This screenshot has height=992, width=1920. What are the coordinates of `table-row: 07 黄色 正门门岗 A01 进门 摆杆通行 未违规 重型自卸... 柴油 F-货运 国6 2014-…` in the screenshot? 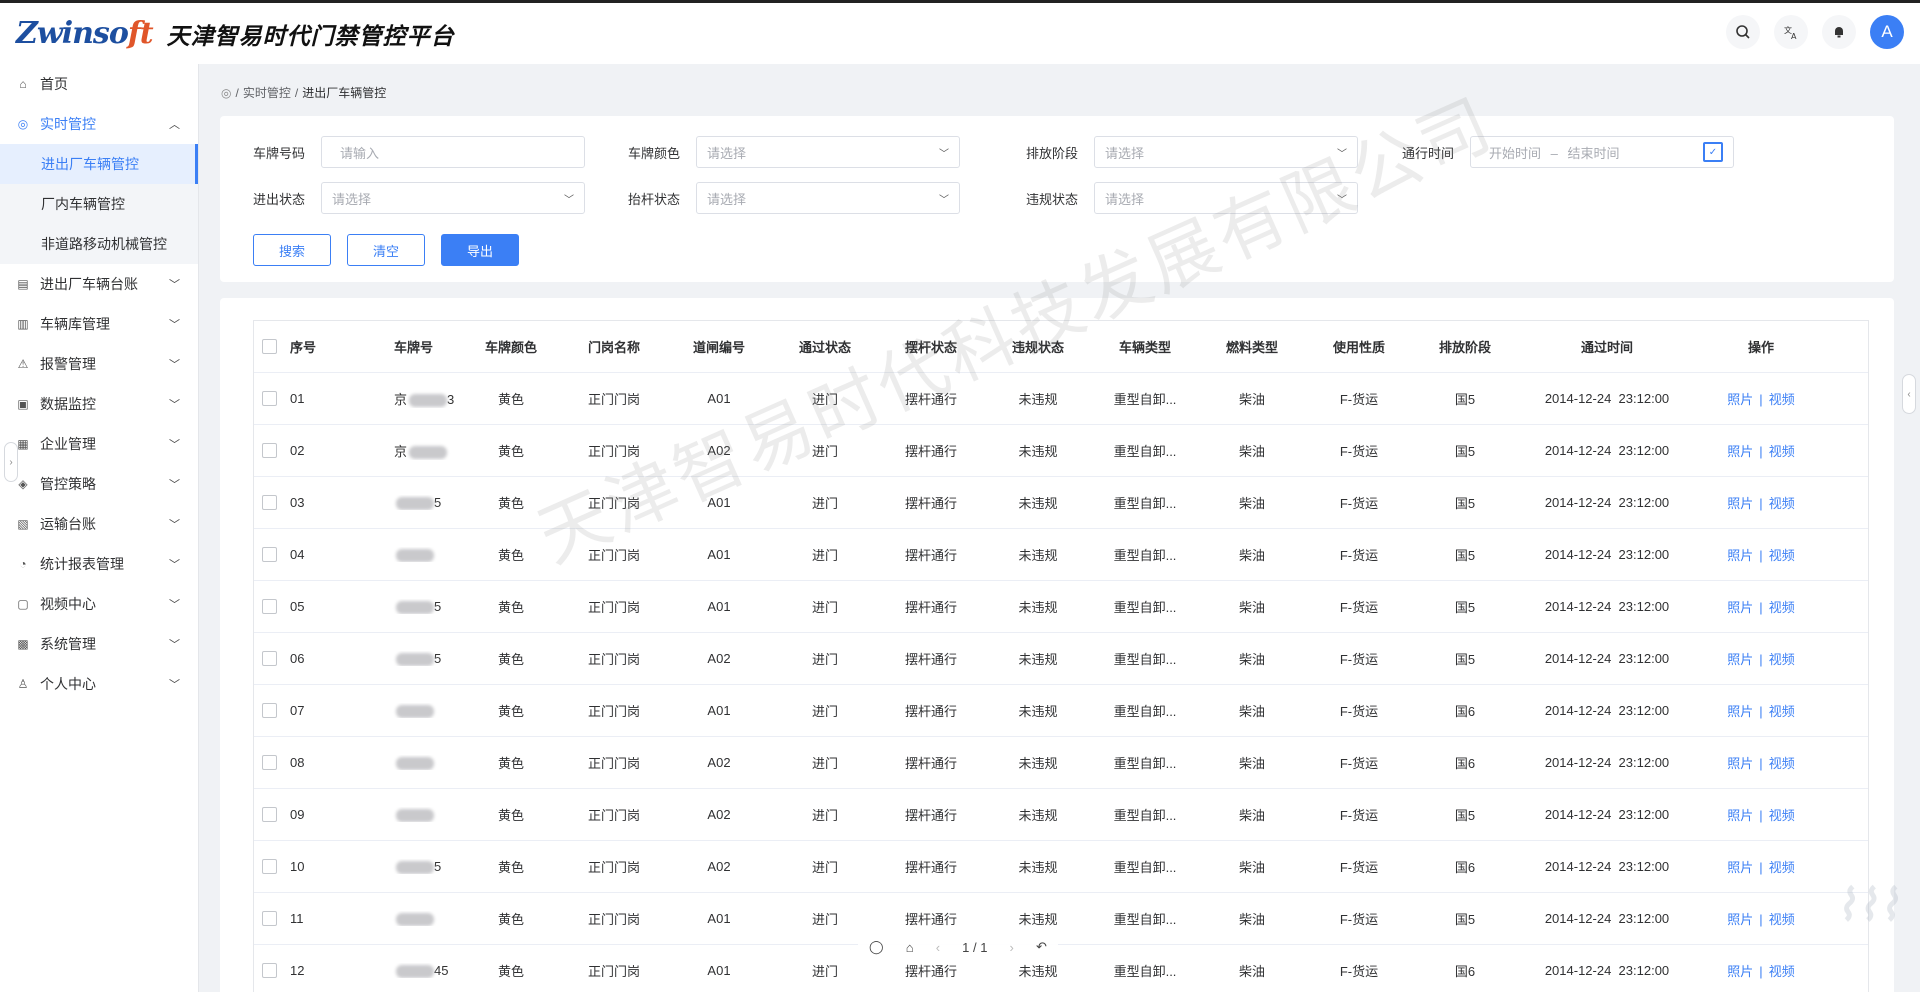 It's located at (1061, 711).